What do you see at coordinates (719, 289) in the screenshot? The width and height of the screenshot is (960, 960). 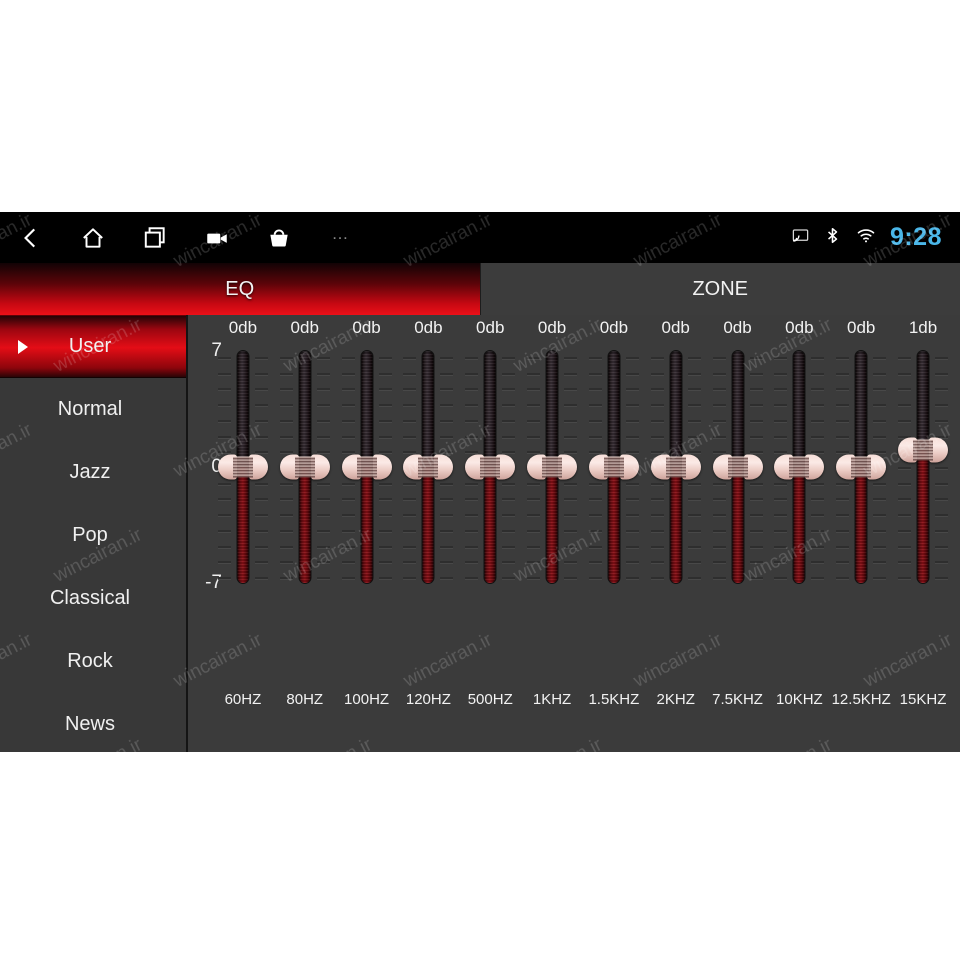 I see `tab-zone: ZONE` at bounding box center [719, 289].